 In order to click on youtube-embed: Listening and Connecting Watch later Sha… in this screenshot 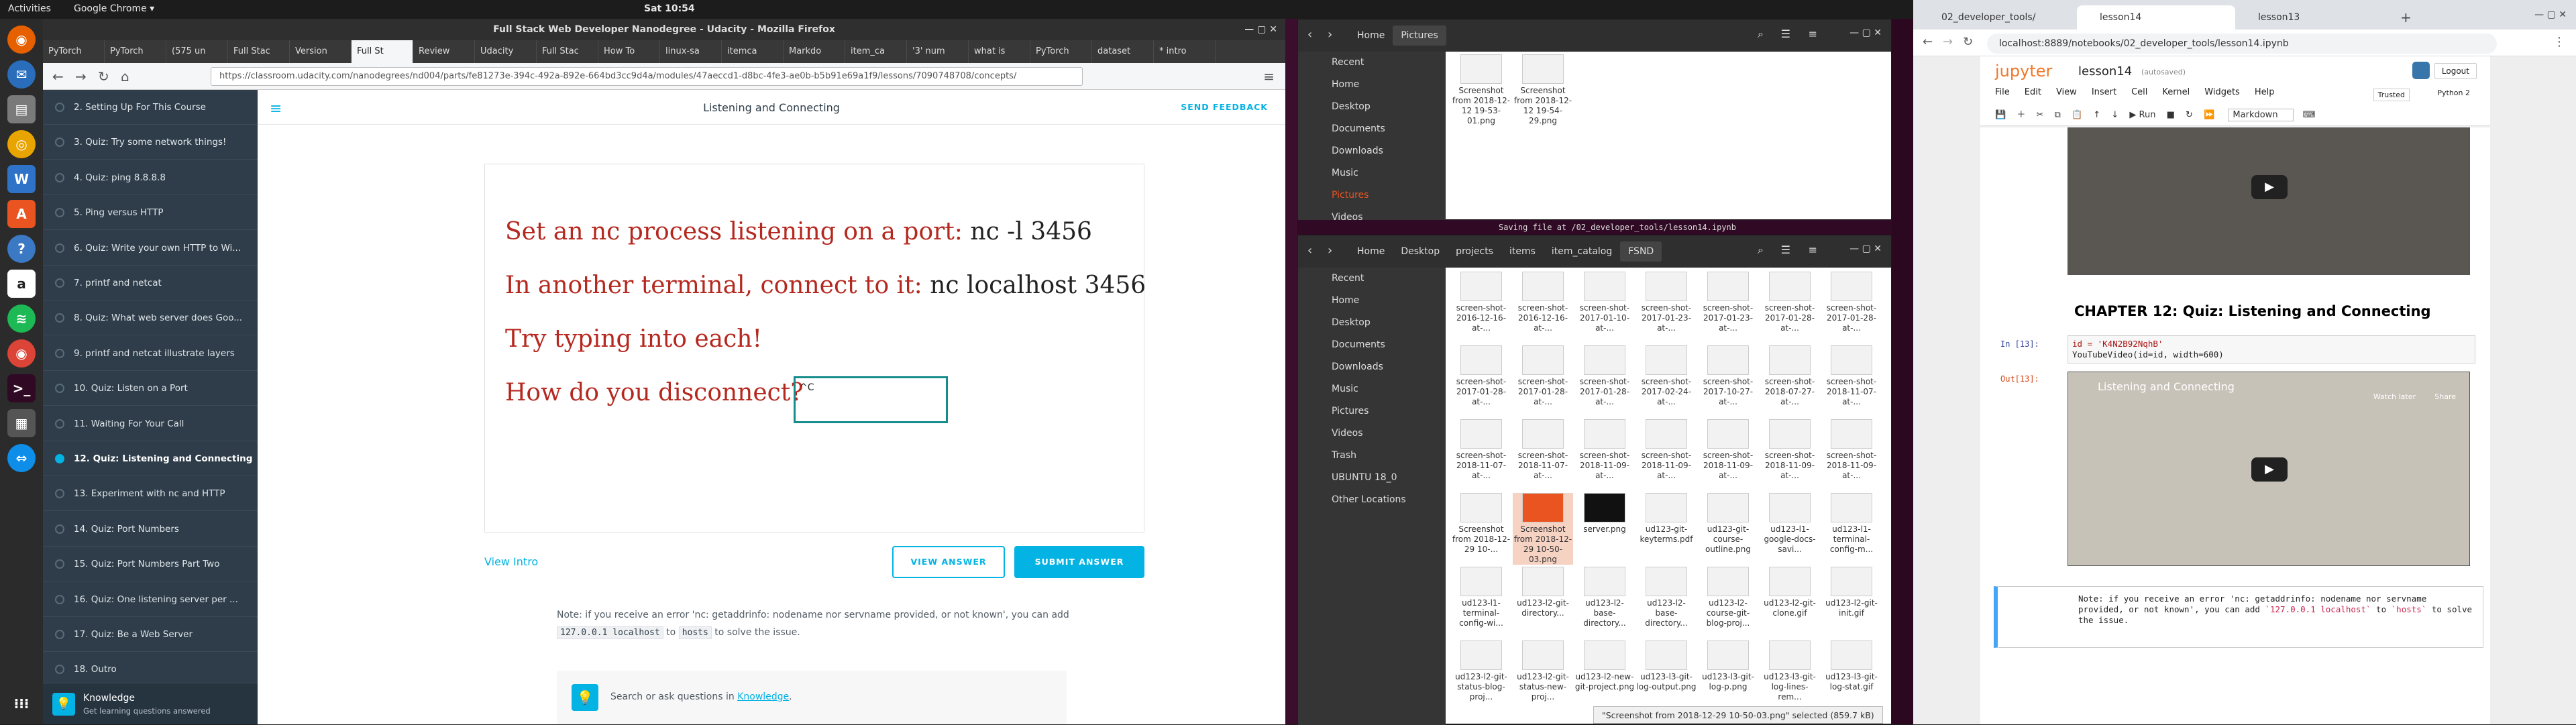, I will do `click(2269, 469)`.